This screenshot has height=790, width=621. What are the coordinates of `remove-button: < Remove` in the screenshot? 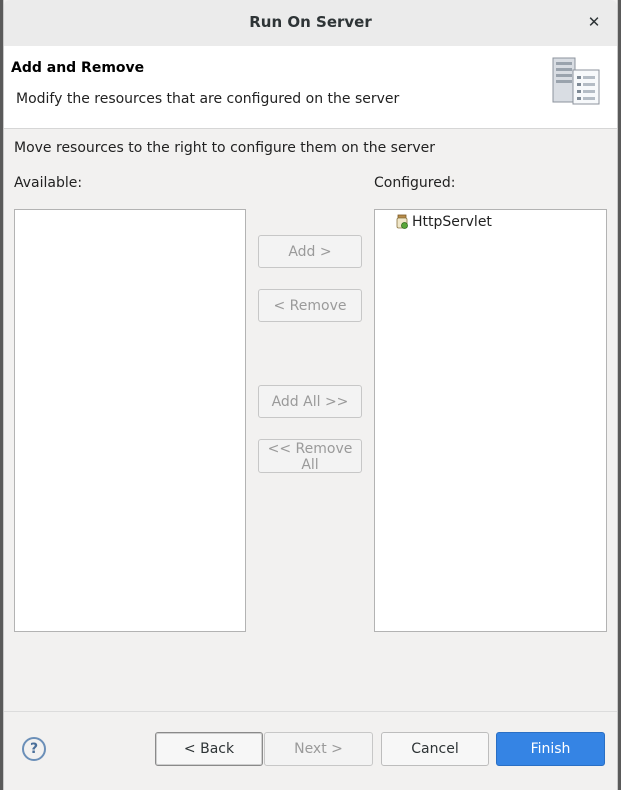 It's located at (310, 305).